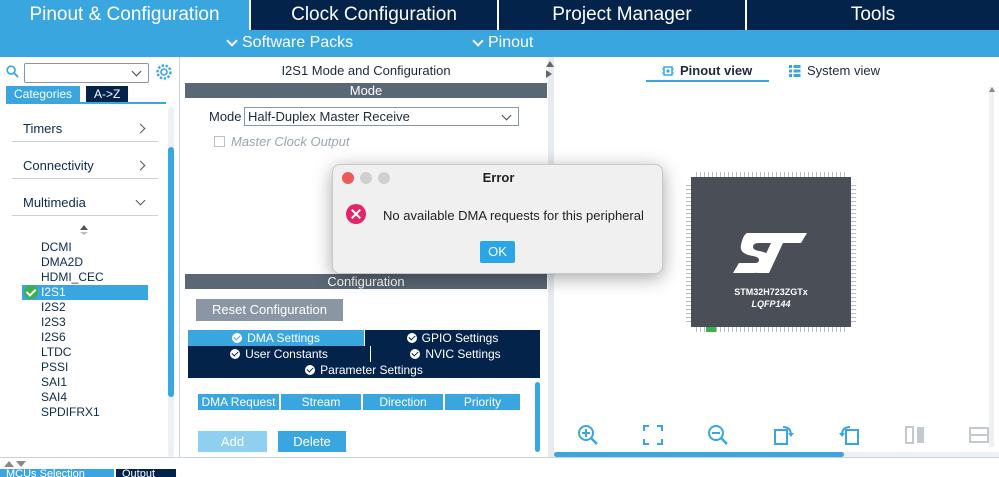  Describe the element at coordinates (21, 464) in the screenshot. I see `collapse-down-icon` at that location.